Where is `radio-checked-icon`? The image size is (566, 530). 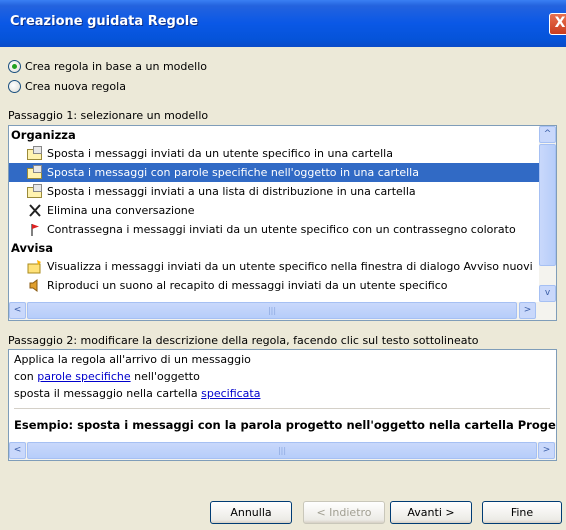 radio-checked-icon is located at coordinates (14, 66).